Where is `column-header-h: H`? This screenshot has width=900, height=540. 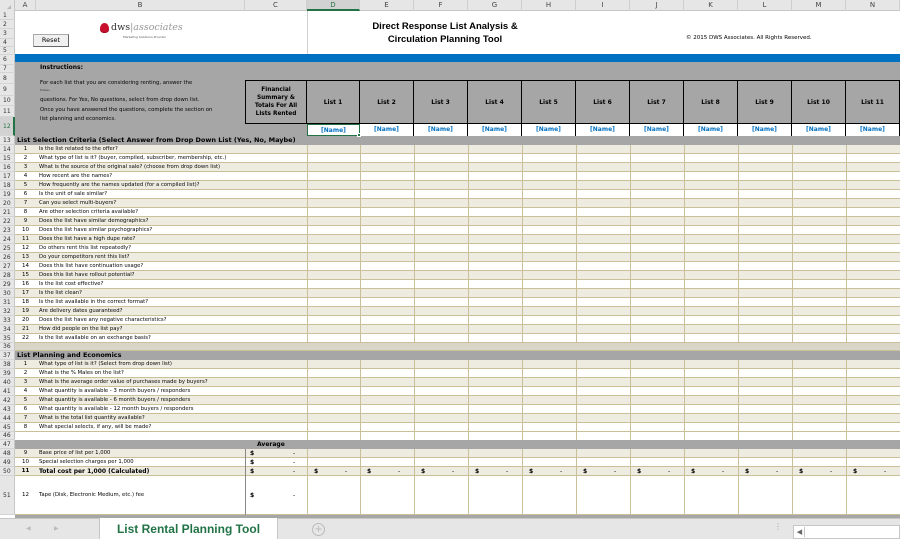
column-header-h: H is located at coordinates (549, 5).